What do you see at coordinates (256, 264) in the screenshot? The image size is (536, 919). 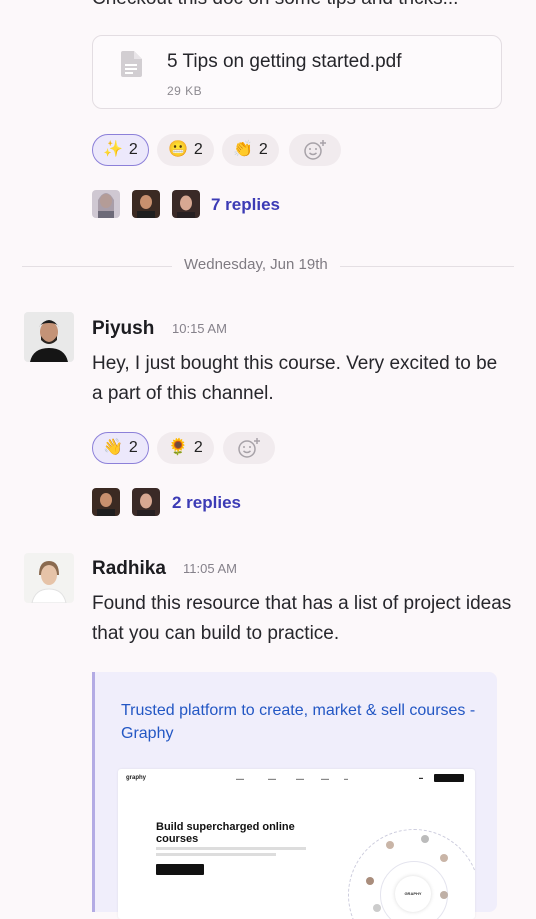 I see `date-divider-label: Wednesday, Jun 19th` at bounding box center [256, 264].